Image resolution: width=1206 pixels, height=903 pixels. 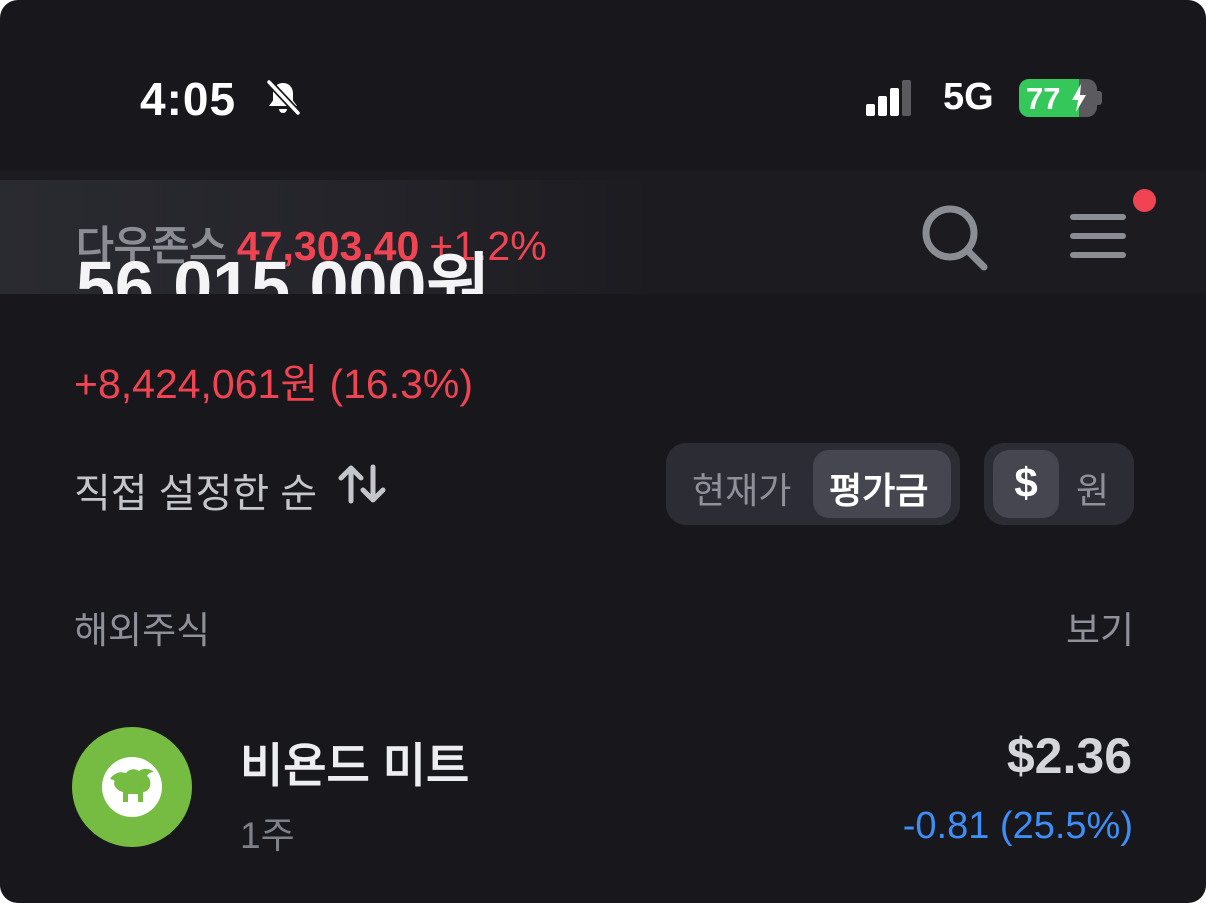 What do you see at coordinates (196, 494) in the screenshot?
I see `sort-label: 직접 설정한 순` at bounding box center [196, 494].